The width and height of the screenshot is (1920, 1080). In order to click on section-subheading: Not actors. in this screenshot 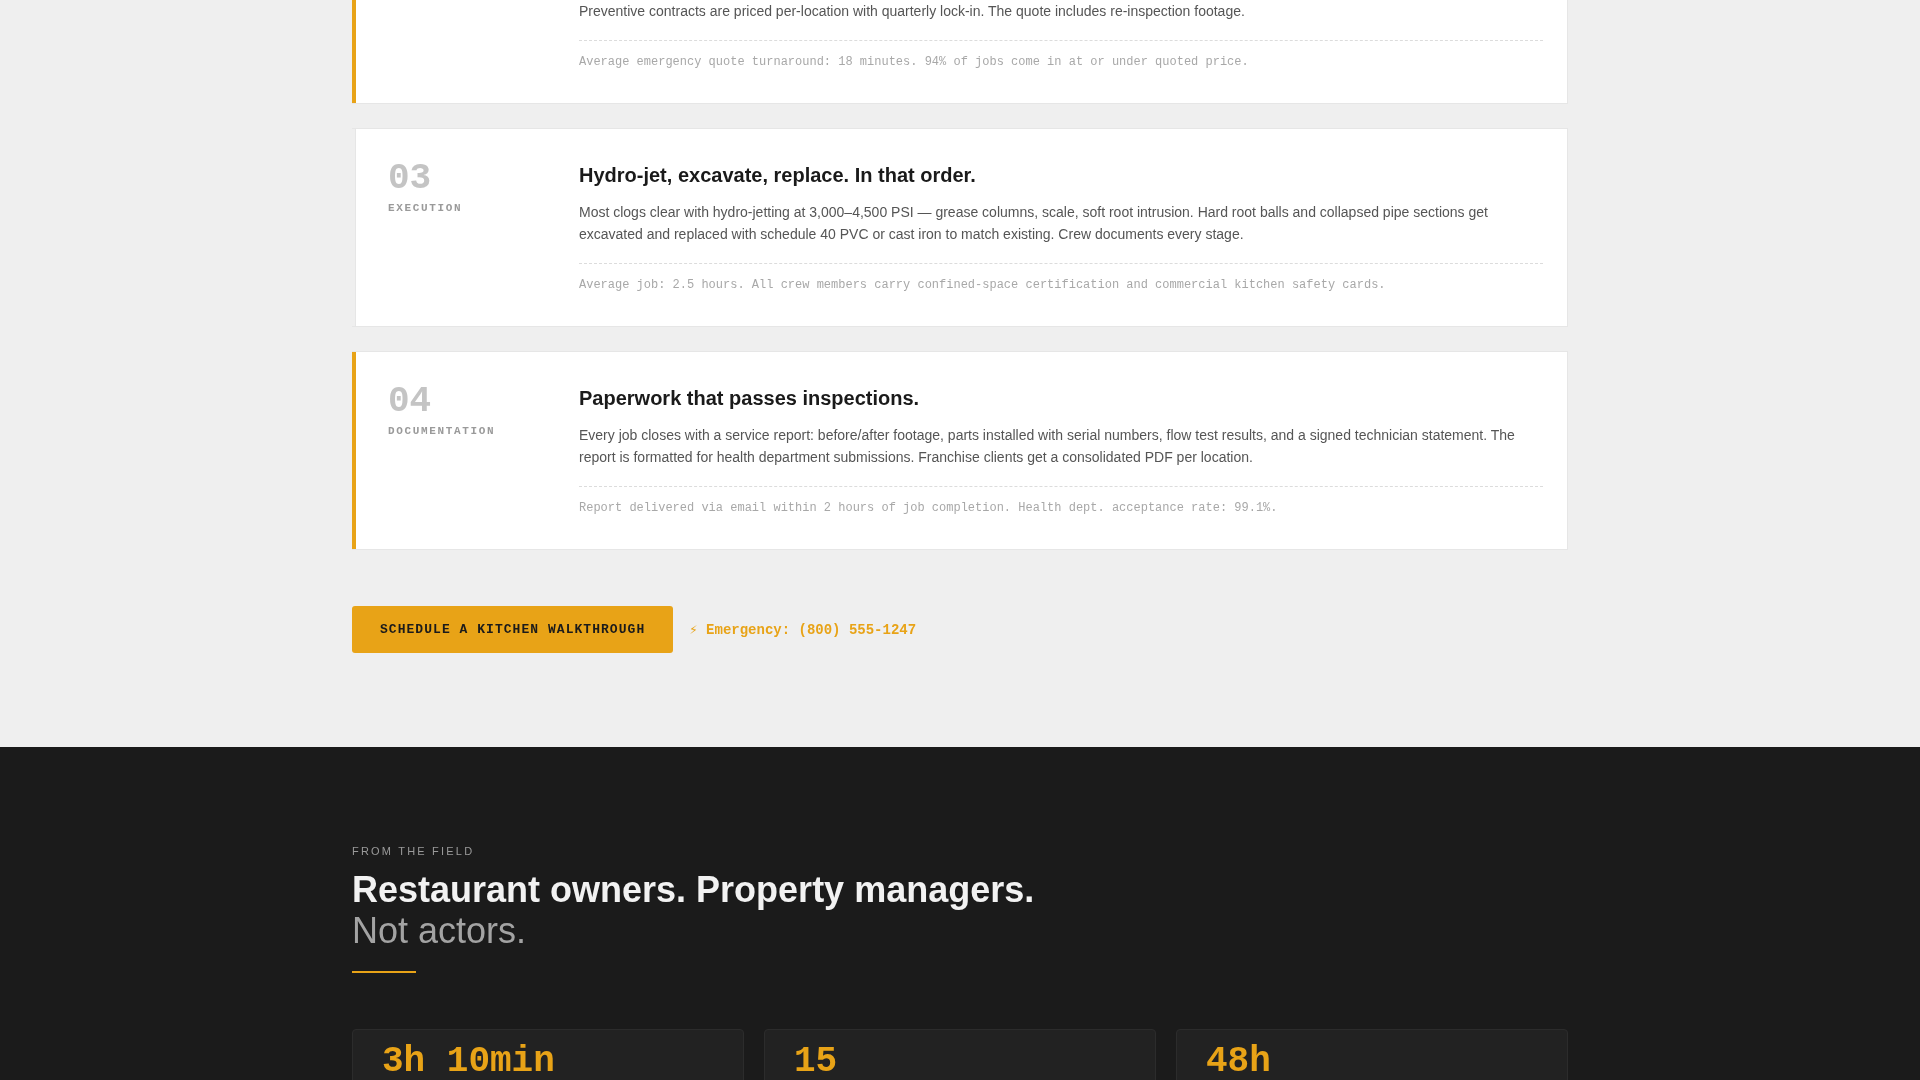, I will do `click(439, 930)`.